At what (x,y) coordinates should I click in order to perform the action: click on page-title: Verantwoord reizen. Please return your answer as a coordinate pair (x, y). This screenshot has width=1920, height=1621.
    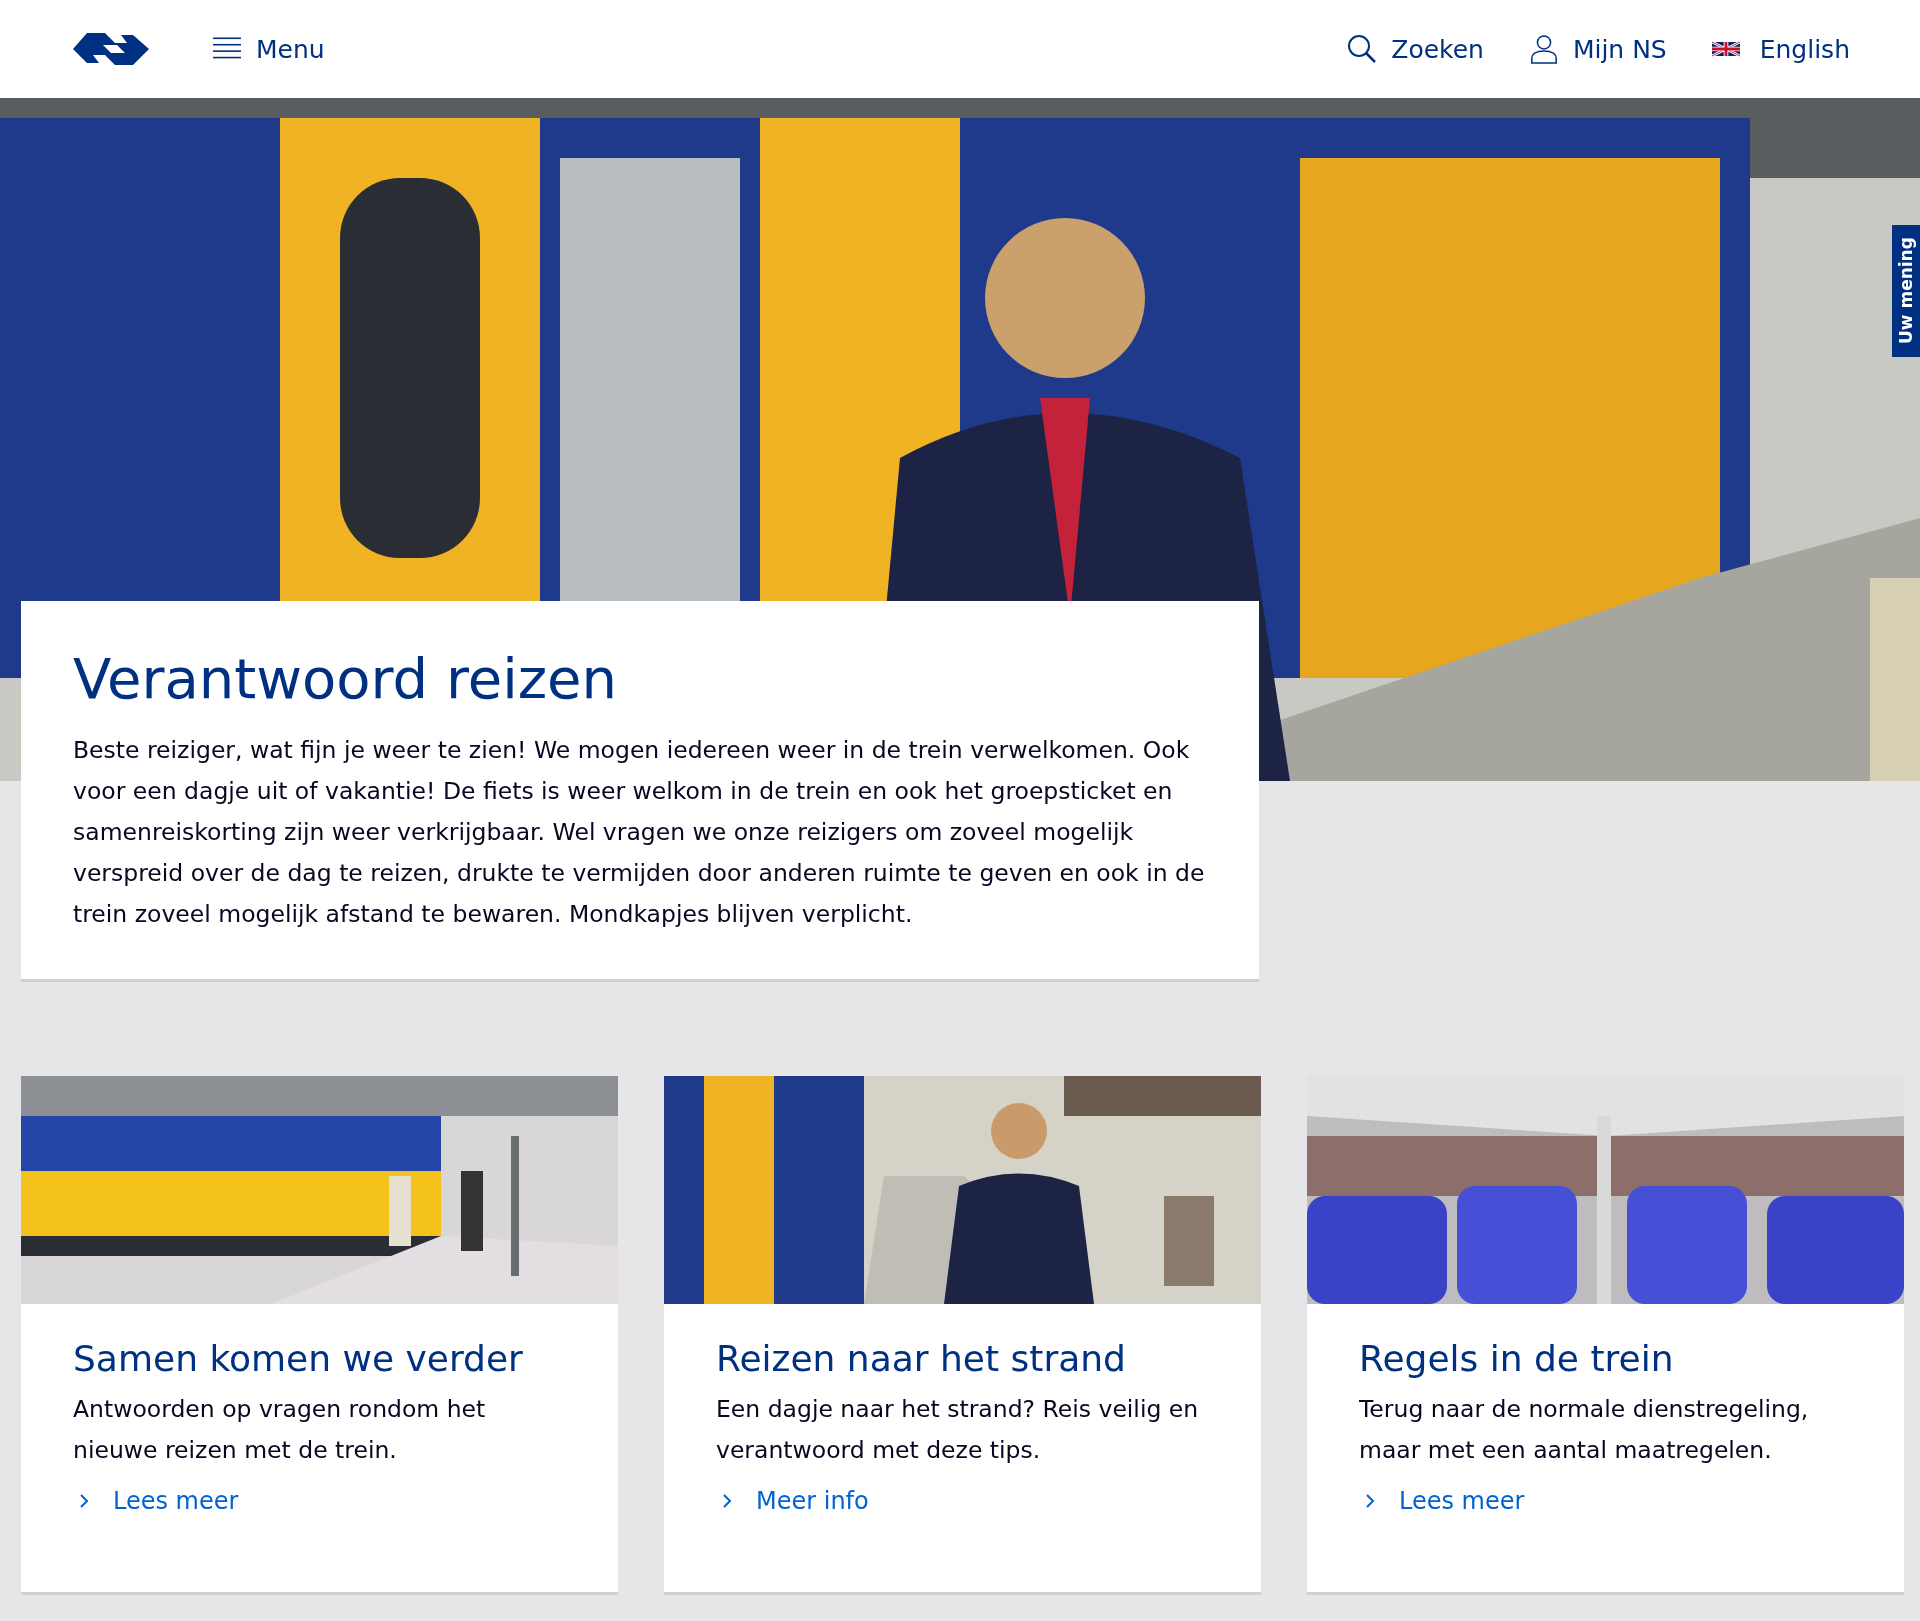
    Looking at the image, I should click on (346, 679).